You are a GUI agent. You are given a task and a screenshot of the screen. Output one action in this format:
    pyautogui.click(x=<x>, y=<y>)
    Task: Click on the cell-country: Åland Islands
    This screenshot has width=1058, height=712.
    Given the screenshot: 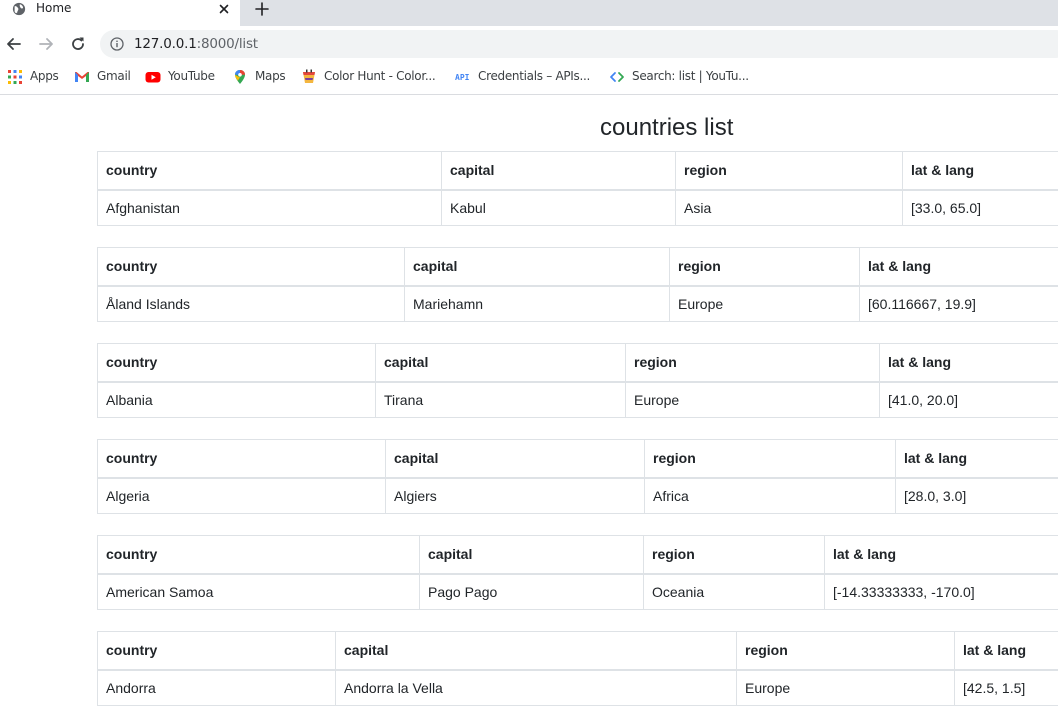 What is the action you would take?
    pyautogui.click(x=251, y=303)
    